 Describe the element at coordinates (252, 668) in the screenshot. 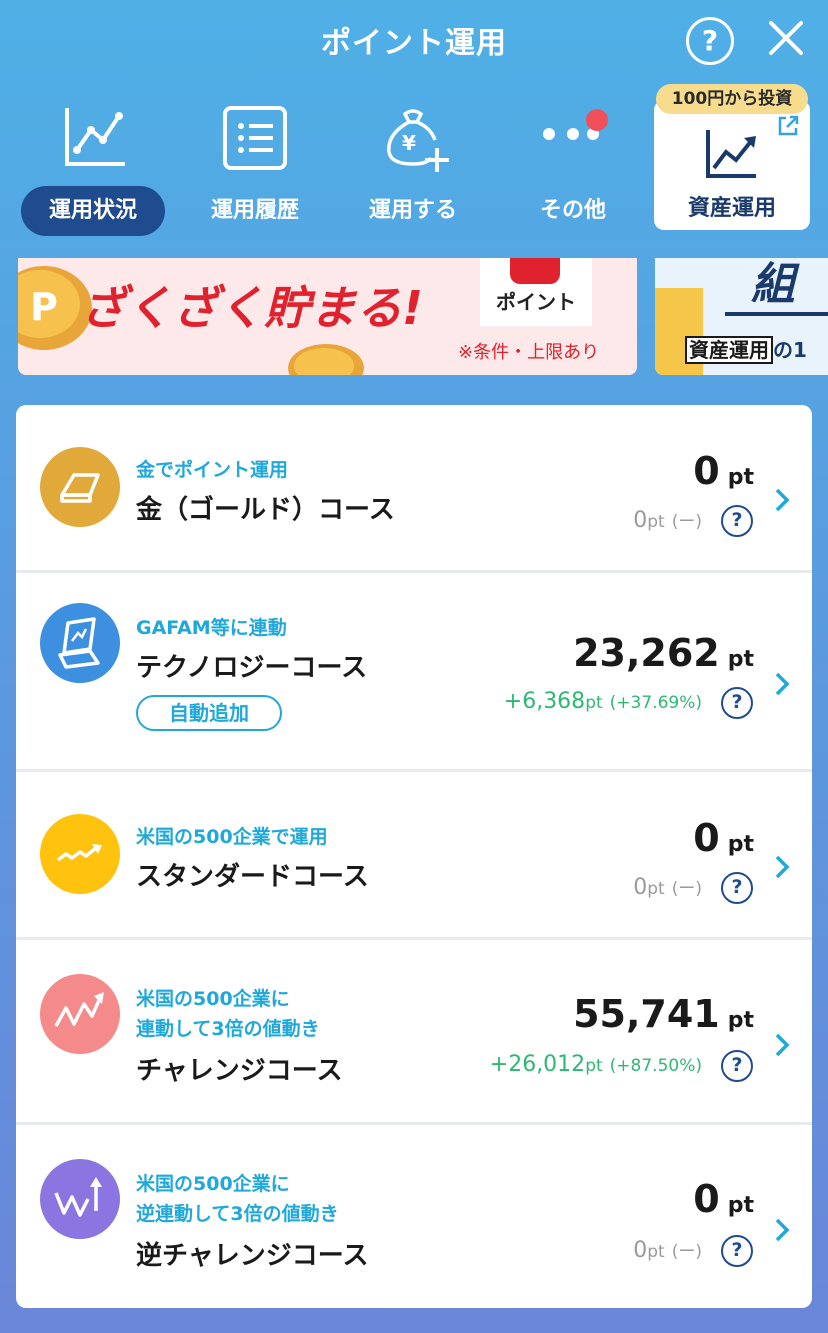

I see `course-name: テクノロジーコース` at that location.